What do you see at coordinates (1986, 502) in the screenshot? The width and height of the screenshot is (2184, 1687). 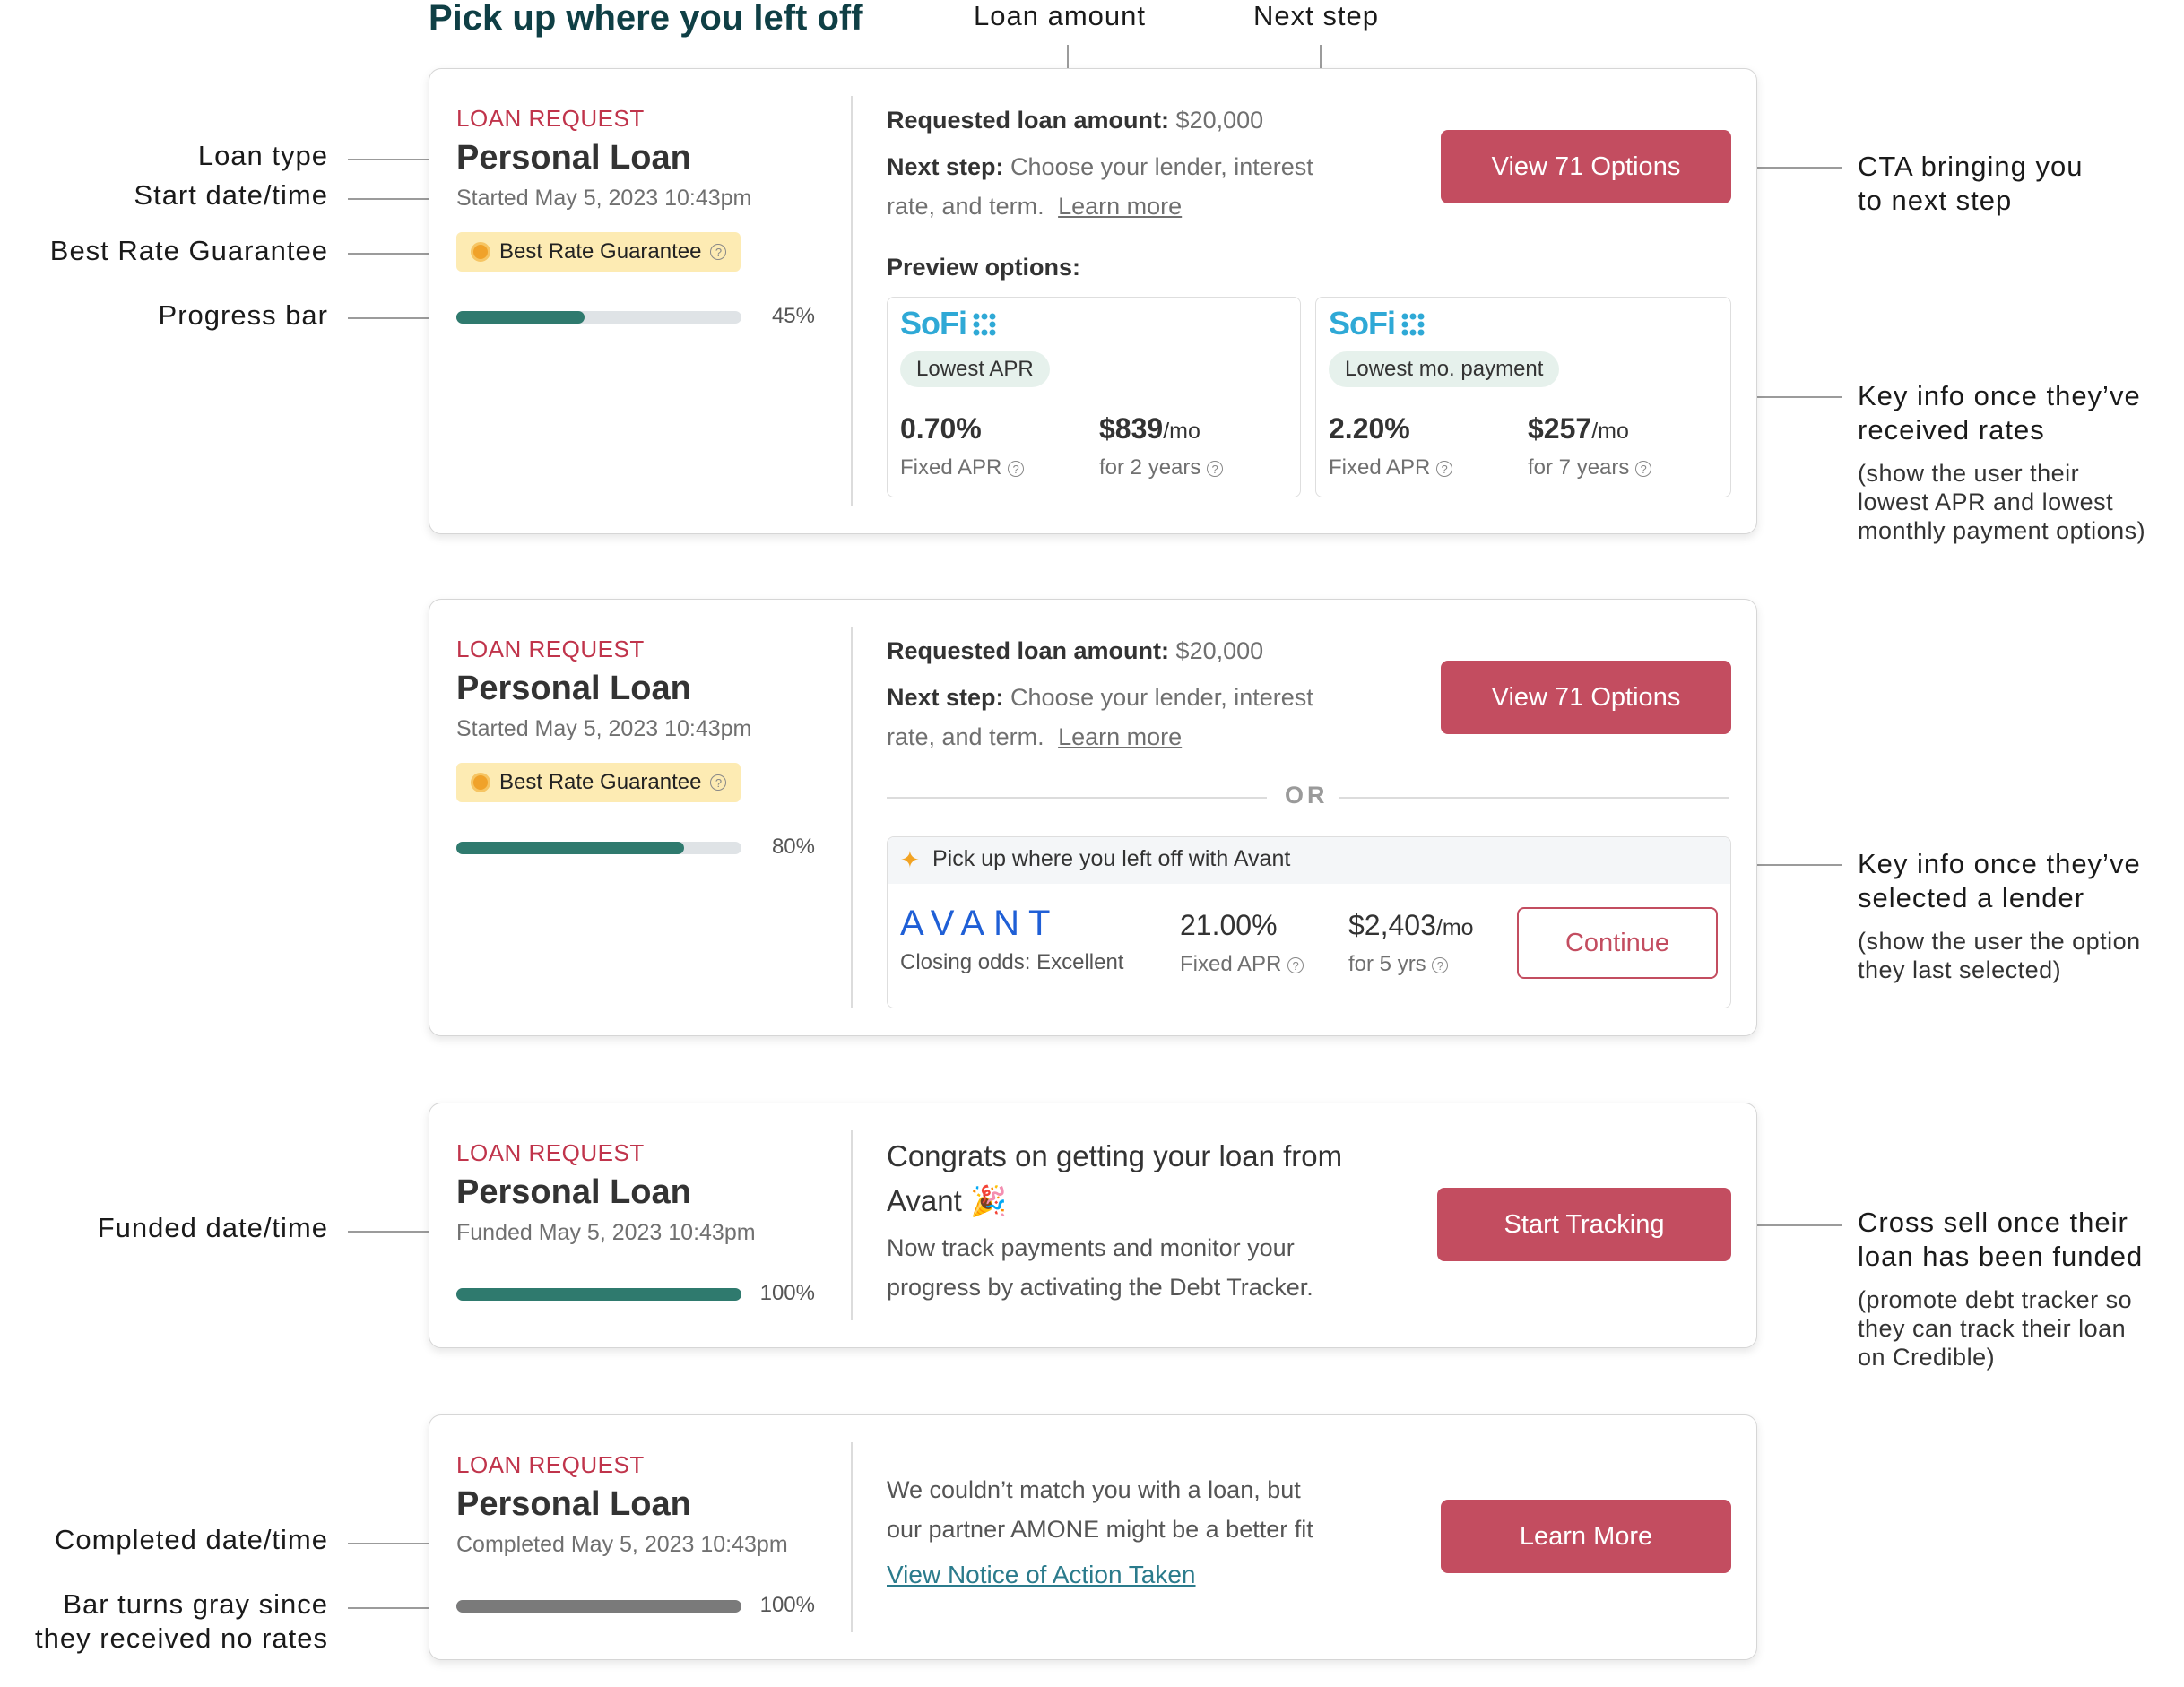 I see `annotation-rates-sub-2: lowest APR and lowest` at bounding box center [1986, 502].